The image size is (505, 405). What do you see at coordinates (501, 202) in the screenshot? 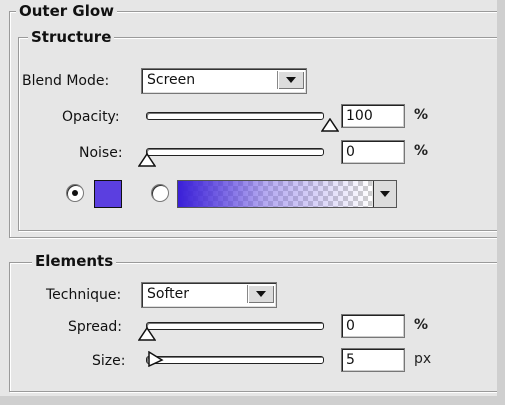
I see `panel-edge-right` at bounding box center [501, 202].